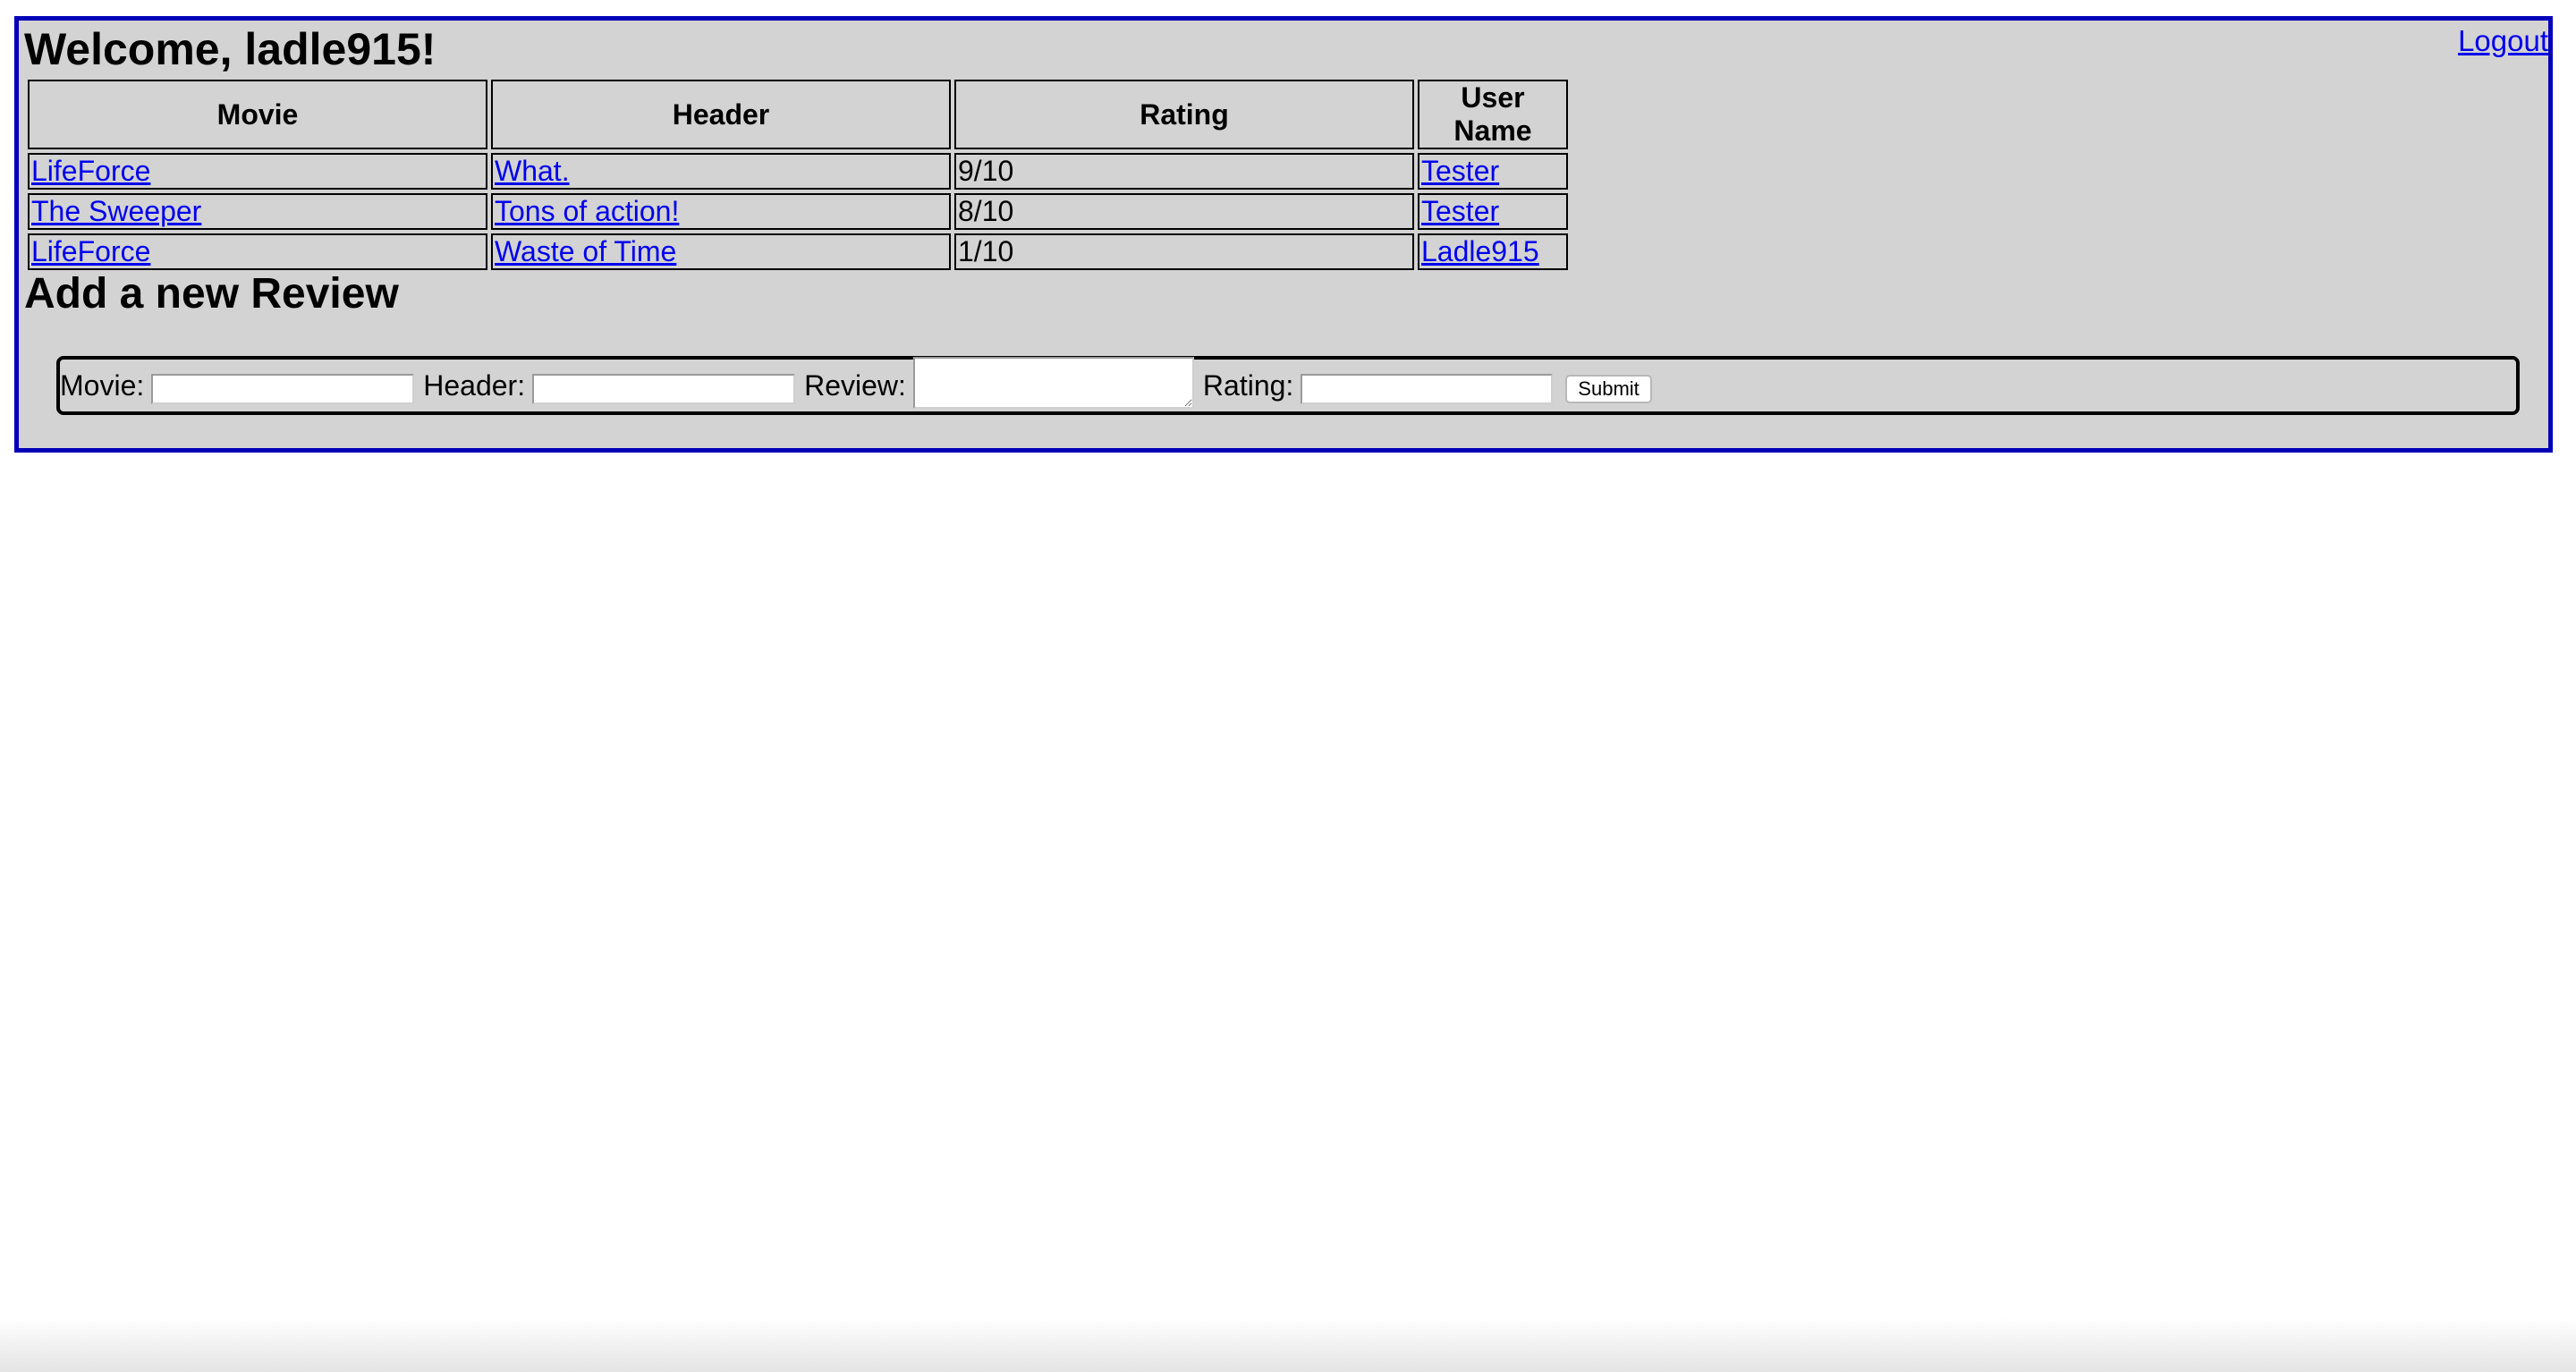 This screenshot has width=2576, height=1372. Describe the element at coordinates (1184, 212) in the screenshot. I see `cell-rating: 8/10` at that location.